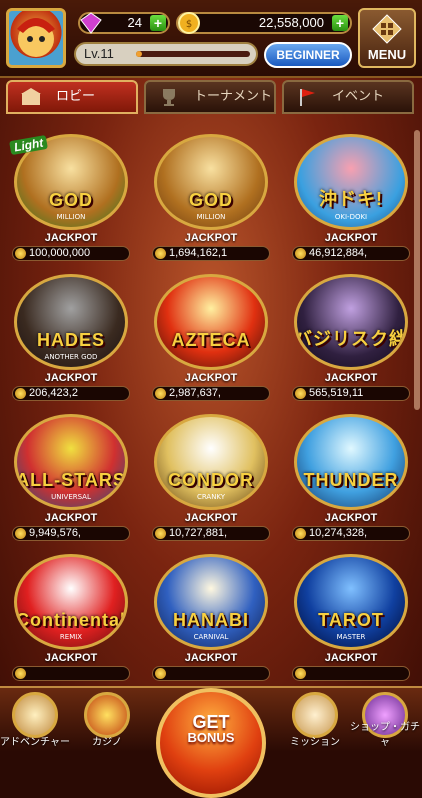 Image resolution: width=422 pixels, height=798 pixels. What do you see at coordinates (71, 620) in the screenshot?
I see `game-title: Continental` at bounding box center [71, 620].